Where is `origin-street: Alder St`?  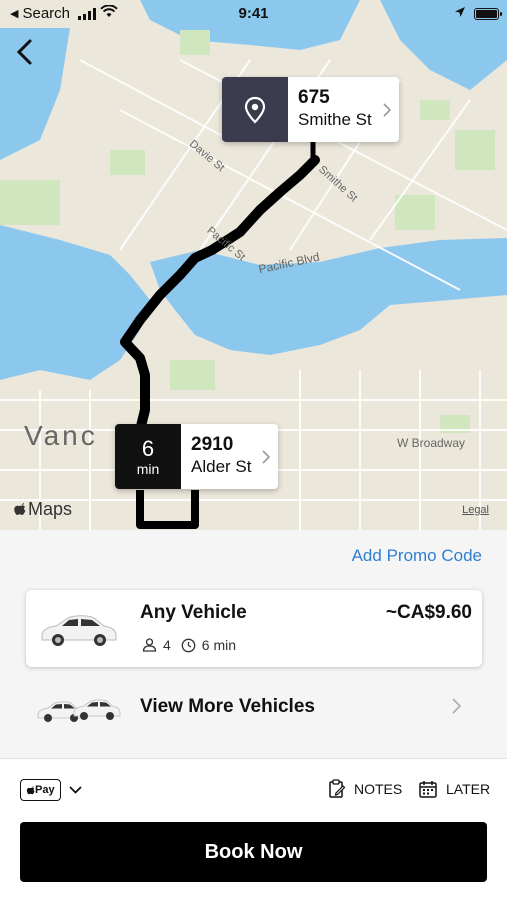 origin-street: Alder St is located at coordinates (221, 466).